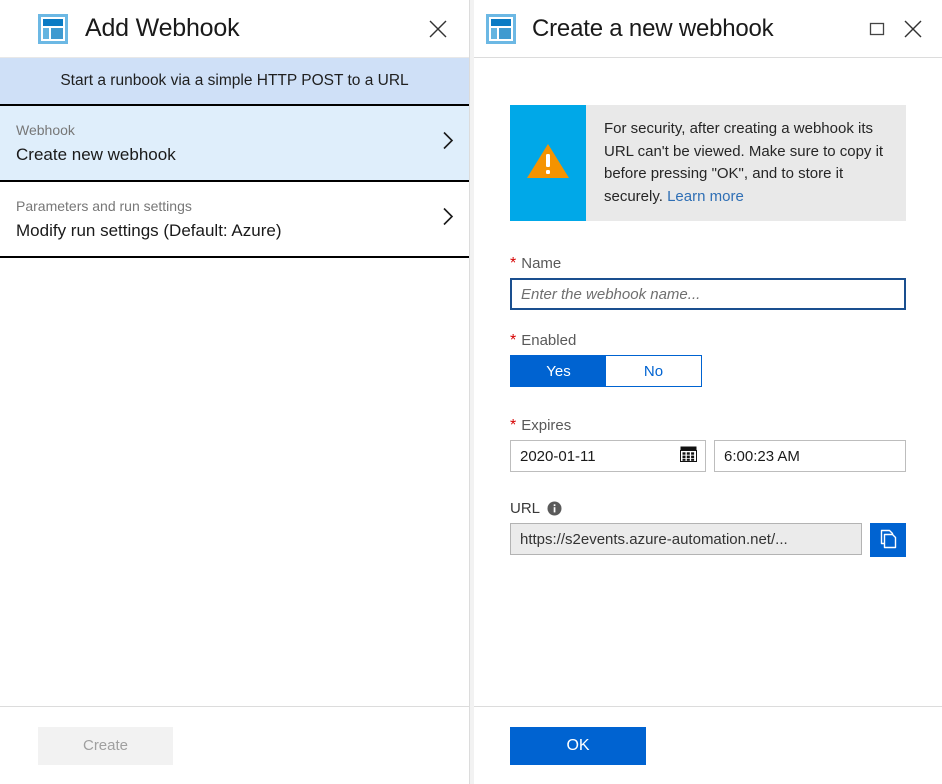 This screenshot has width=942, height=784. What do you see at coordinates (688, 456) in the screenshot?
I see `calendar-icon` at bounding box center [688, 456].